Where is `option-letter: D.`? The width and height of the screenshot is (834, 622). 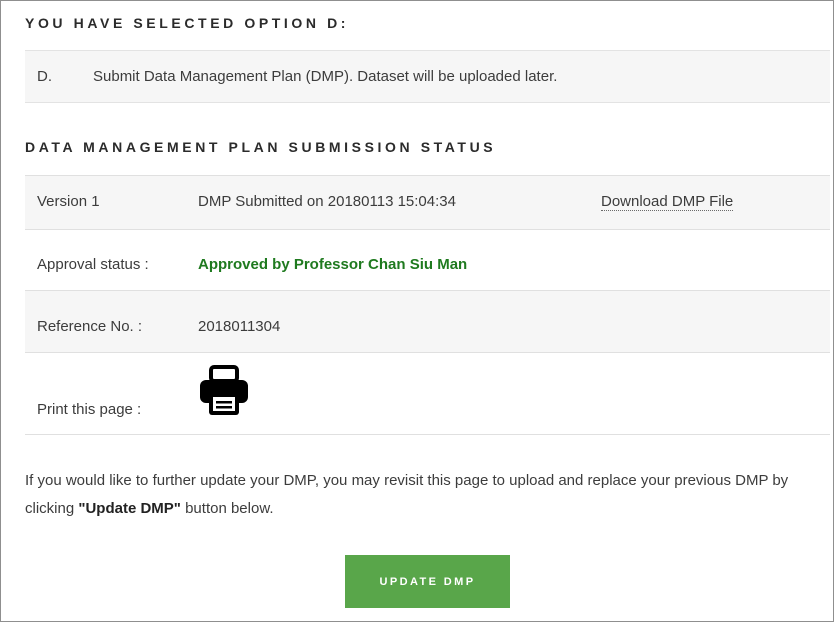 option-letter: D. is located at coordinates (44, 76).